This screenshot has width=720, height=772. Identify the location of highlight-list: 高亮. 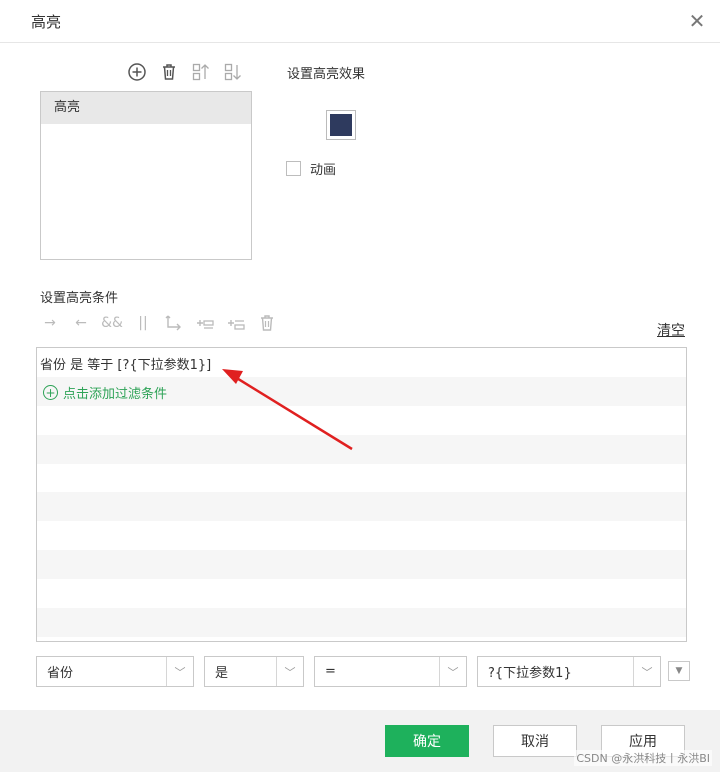
(146, 175).